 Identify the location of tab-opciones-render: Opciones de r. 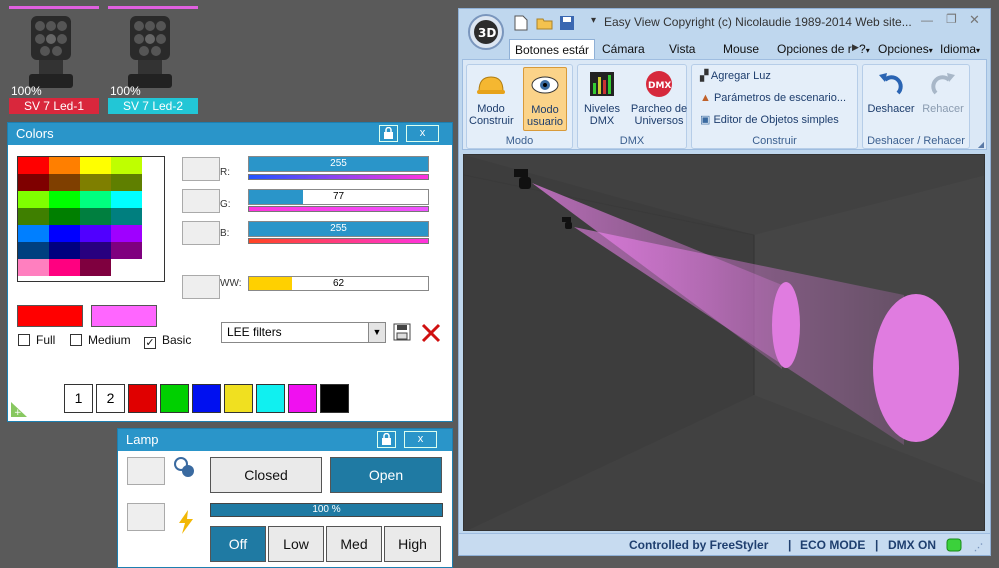
(814, 49).